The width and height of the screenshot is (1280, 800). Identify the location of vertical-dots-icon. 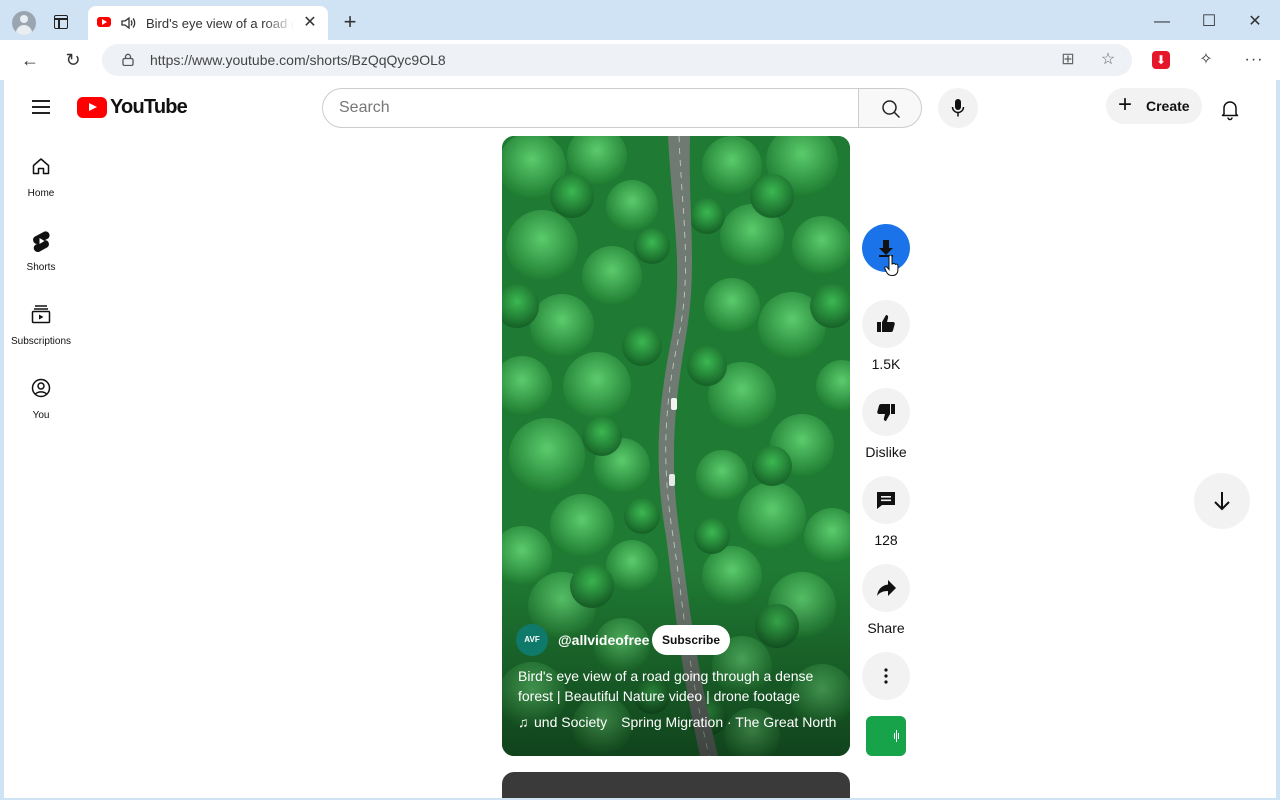
(886, 676).